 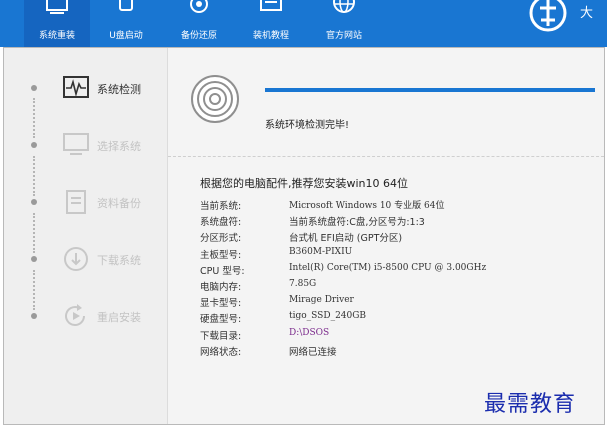 I want to click on step-data-backup: 资料备份, so click(x=86, y=202).